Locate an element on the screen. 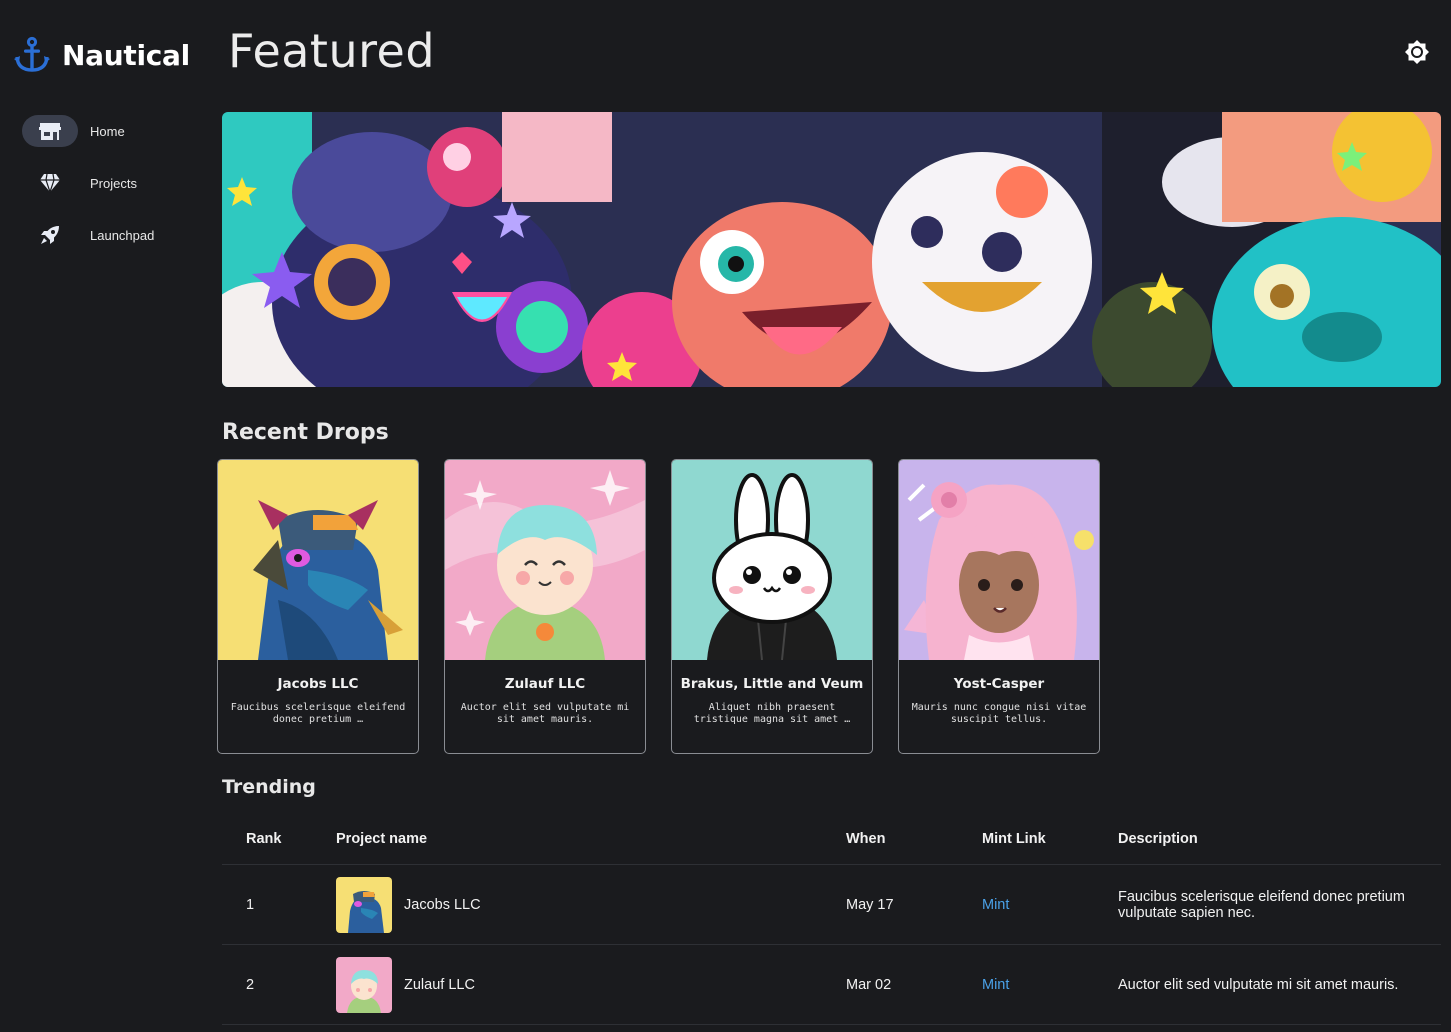 This screenshot has width=1451, height=1032. sidebar-item-label: Launchpad is located at coordinates (122, 235).